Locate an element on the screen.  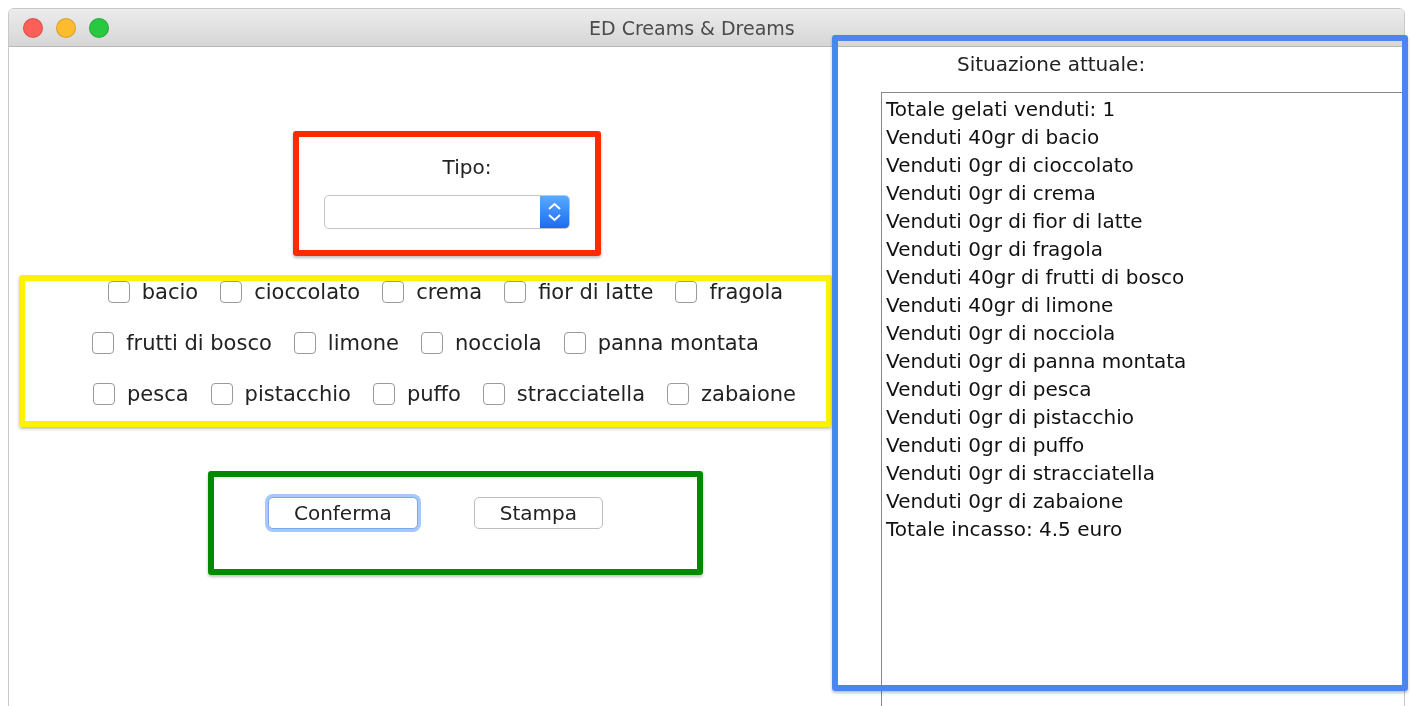
flavor-checkbox: bacio is located at coordinates (153, 292).